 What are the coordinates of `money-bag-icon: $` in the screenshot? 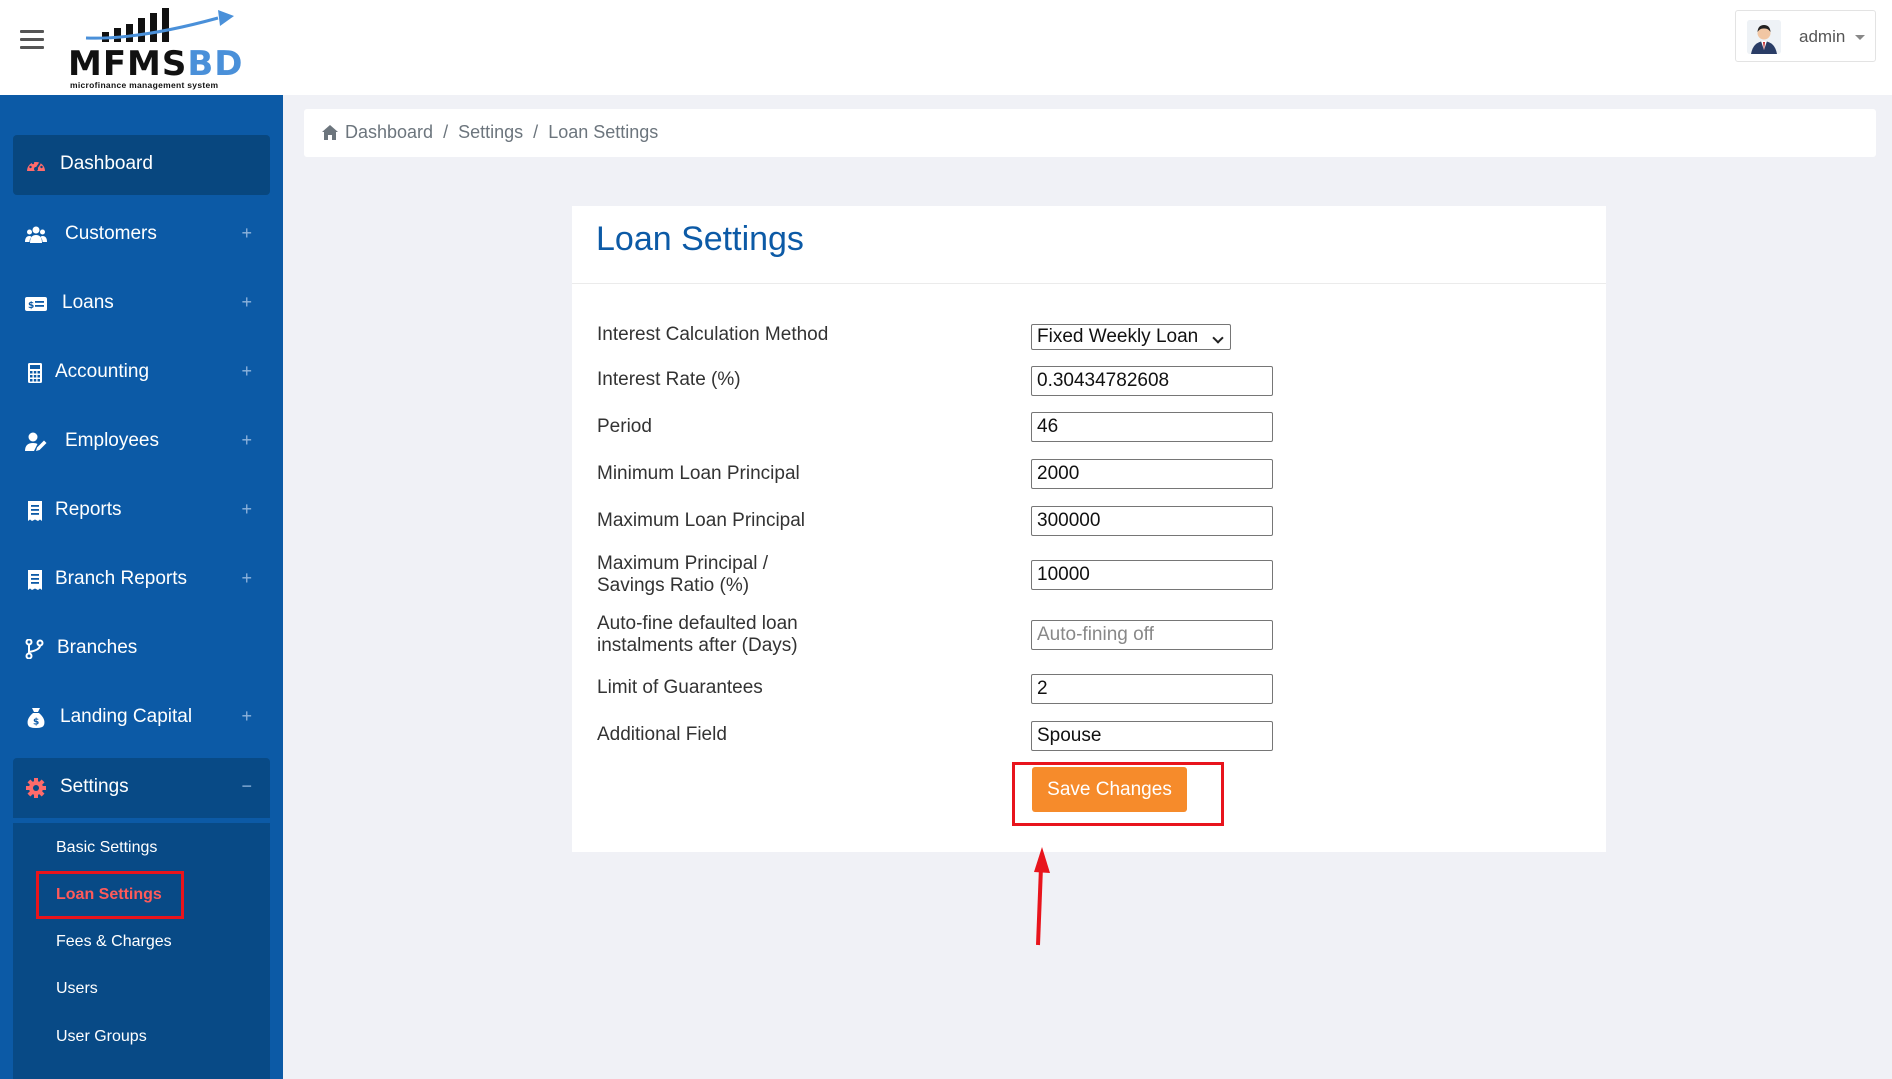 It's located at (36, 718).